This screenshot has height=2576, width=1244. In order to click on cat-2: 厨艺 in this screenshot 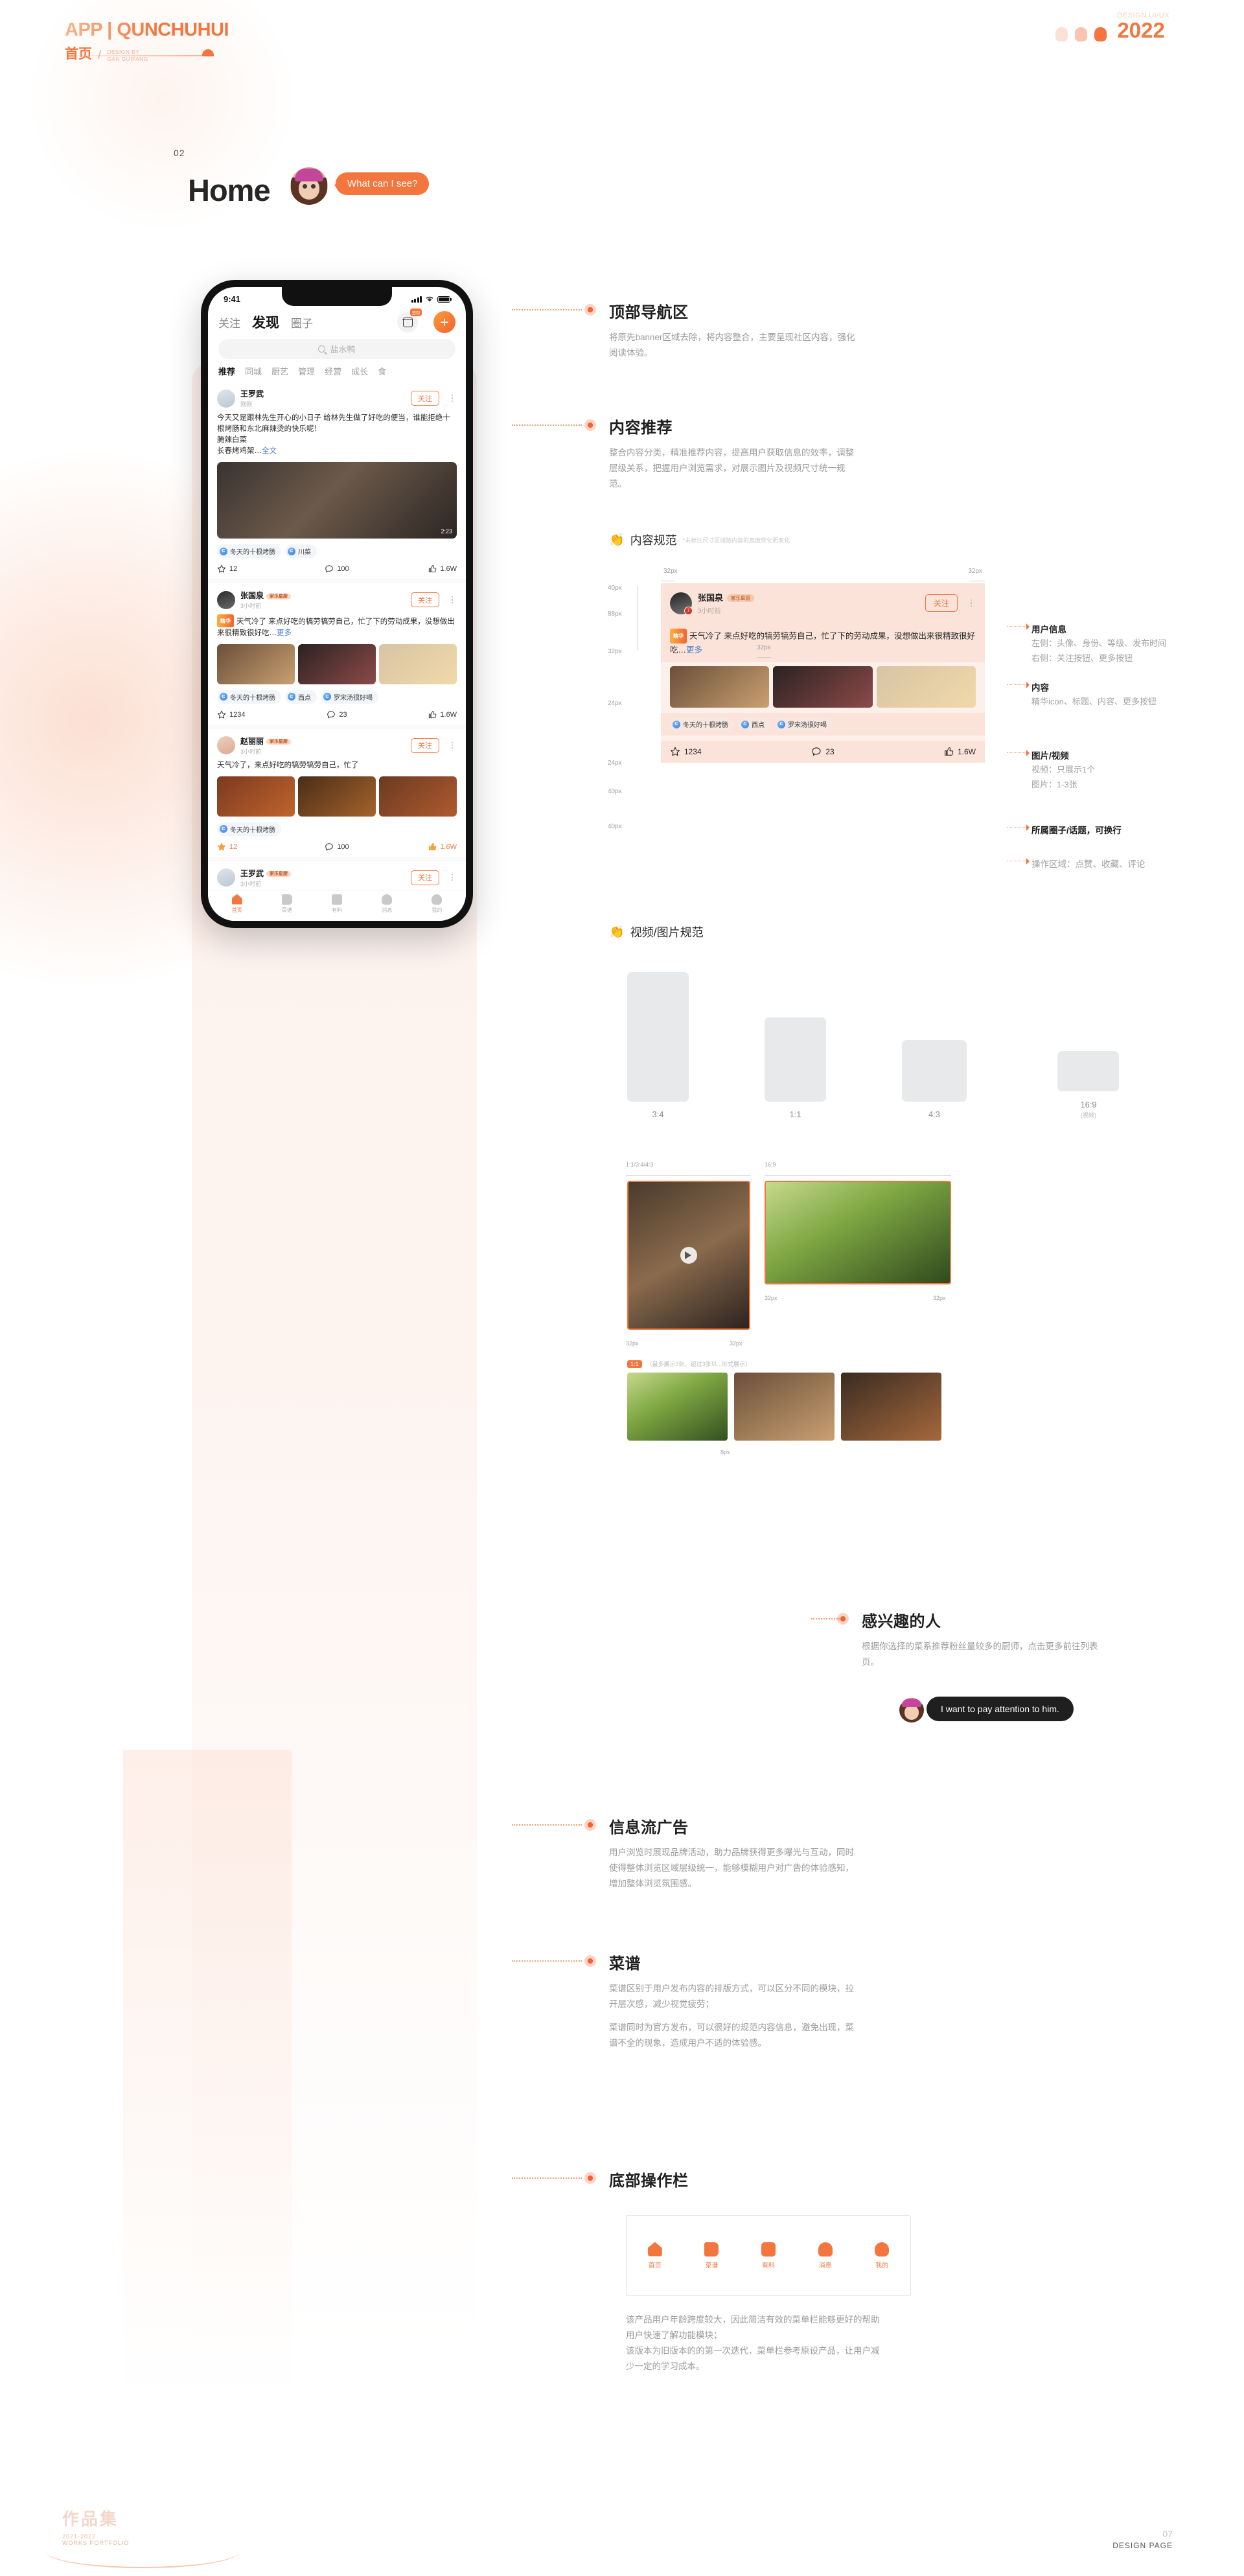, I will do `click(279, 371)`.